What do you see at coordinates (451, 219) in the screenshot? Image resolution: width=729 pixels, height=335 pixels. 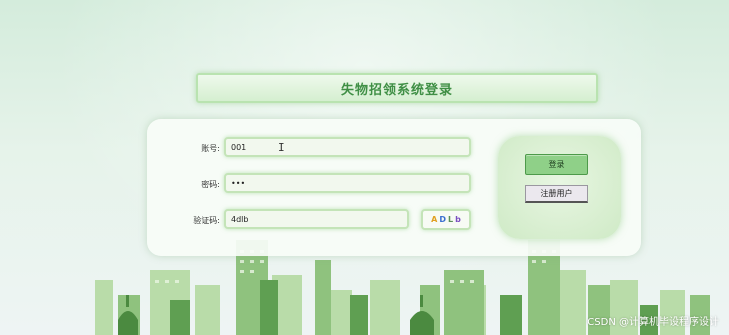 I see `captcha-char: L` at bounding box center [451, 219].